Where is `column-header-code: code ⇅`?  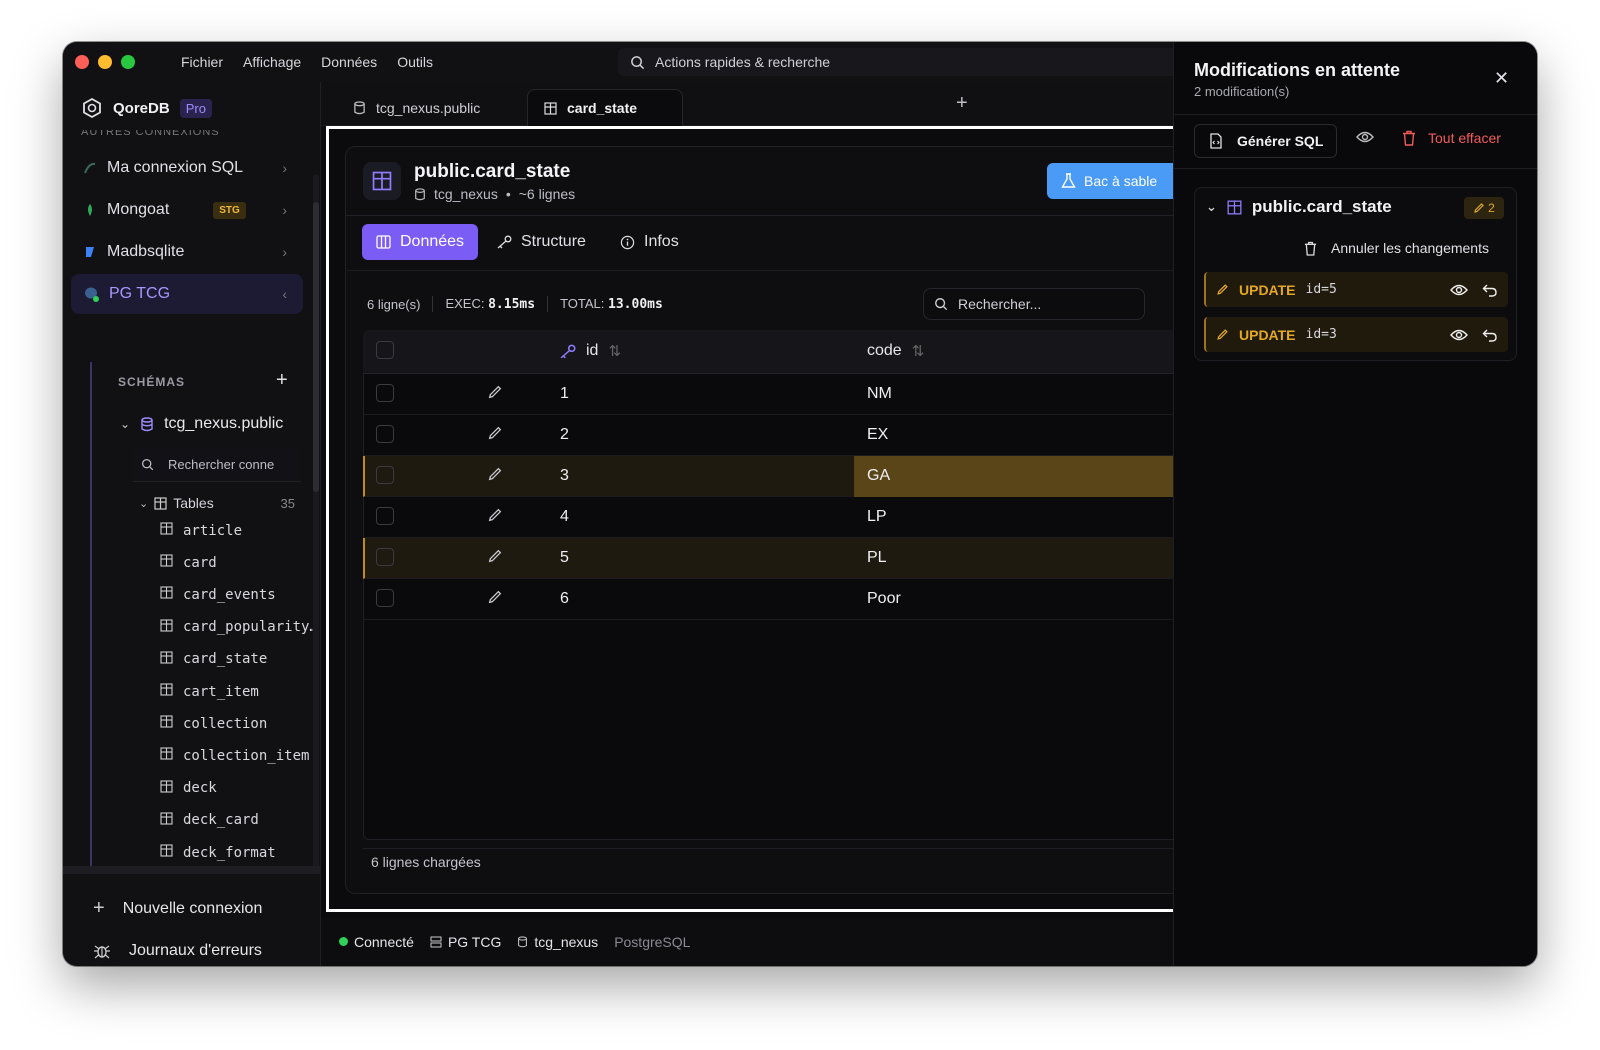 column-header-code: code ⇅ is located at coordinates (895, 351).